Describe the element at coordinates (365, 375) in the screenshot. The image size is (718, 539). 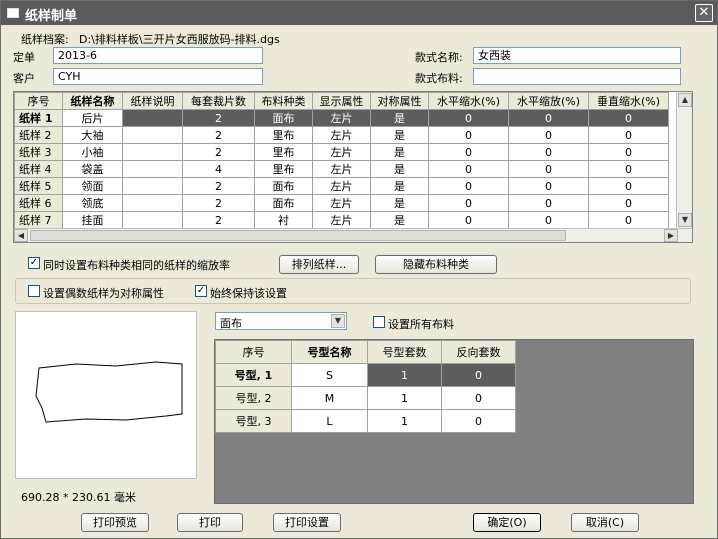
I see `table-row: 号型, 1S10` at that location.